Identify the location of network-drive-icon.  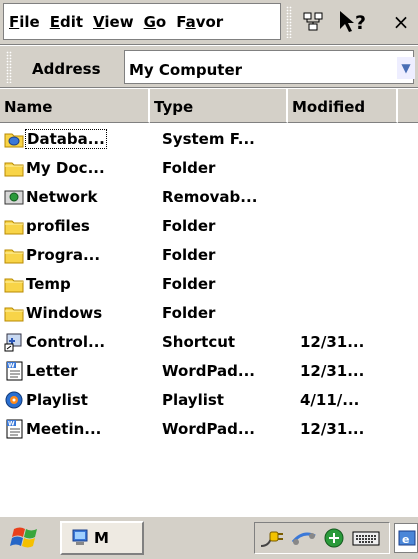
(14, 197).